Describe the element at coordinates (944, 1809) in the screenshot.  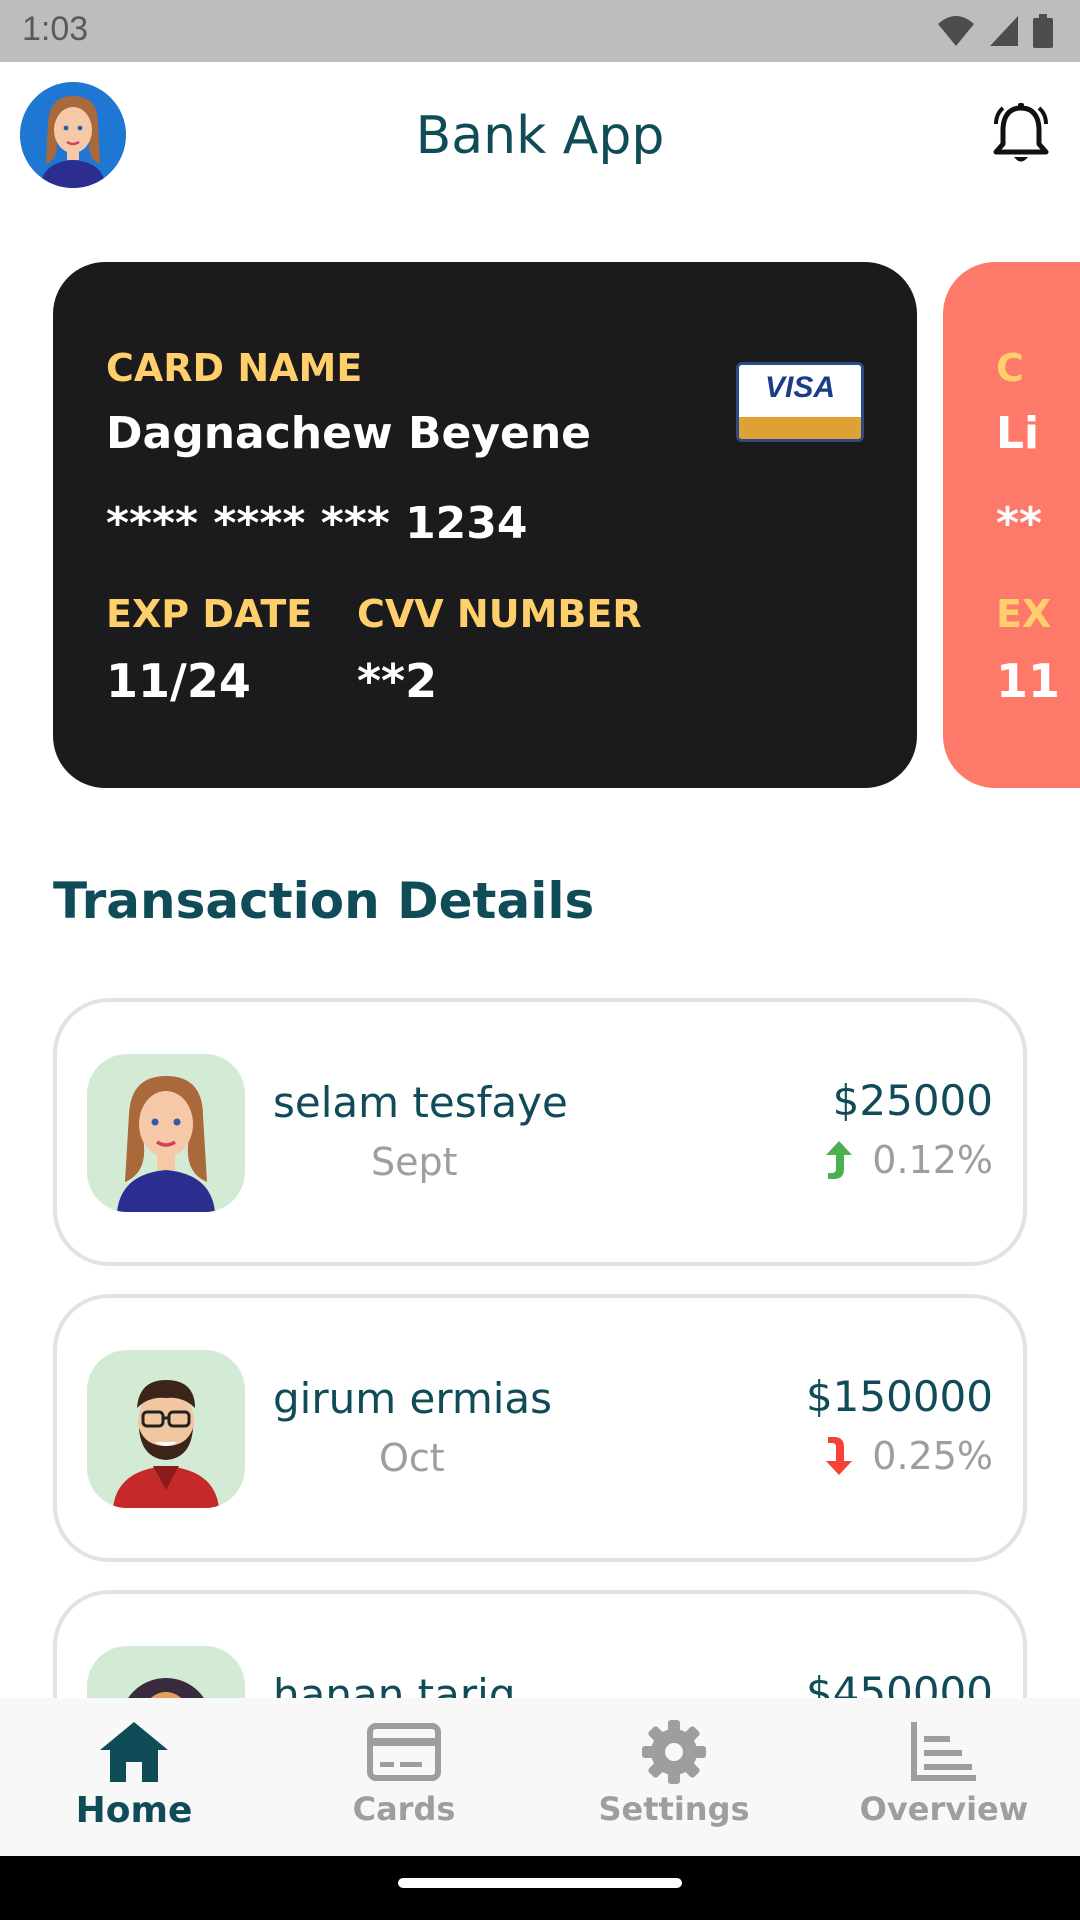
I see `nav-overview-label: Overview` at that location.